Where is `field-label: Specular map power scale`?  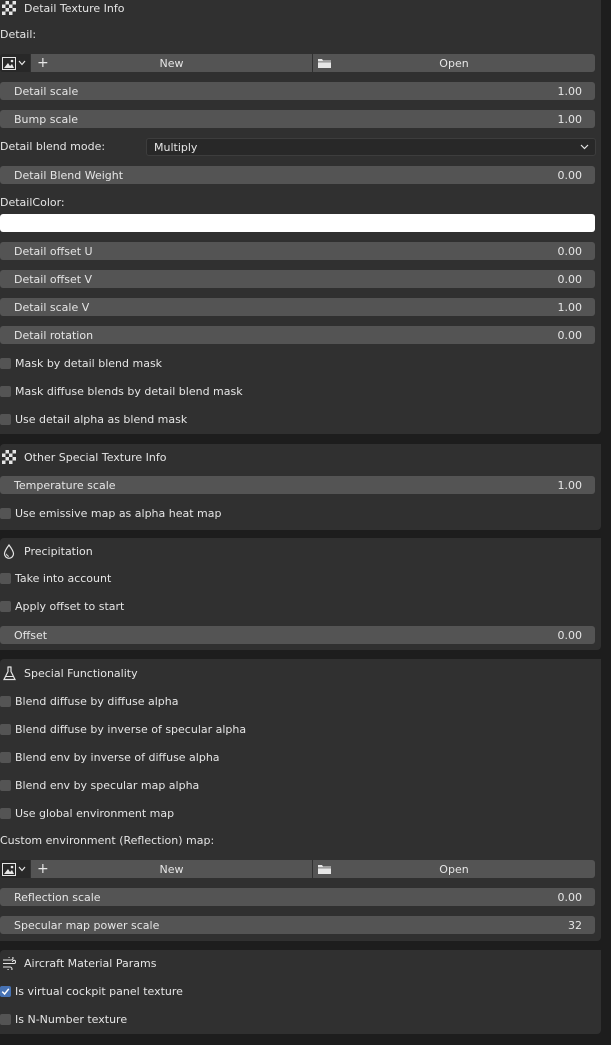 field-label: Specular map power scale is located at coordinates (87, 925).